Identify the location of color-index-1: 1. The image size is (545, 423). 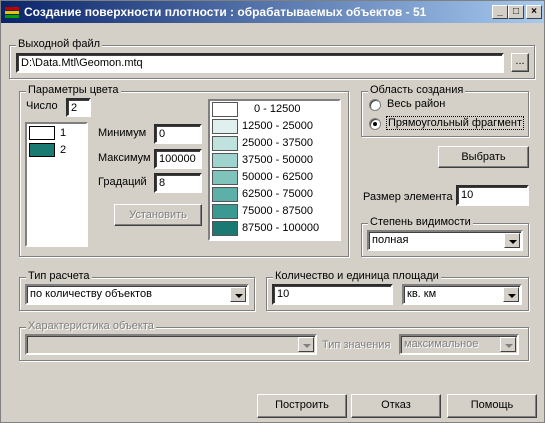
(63, 133).